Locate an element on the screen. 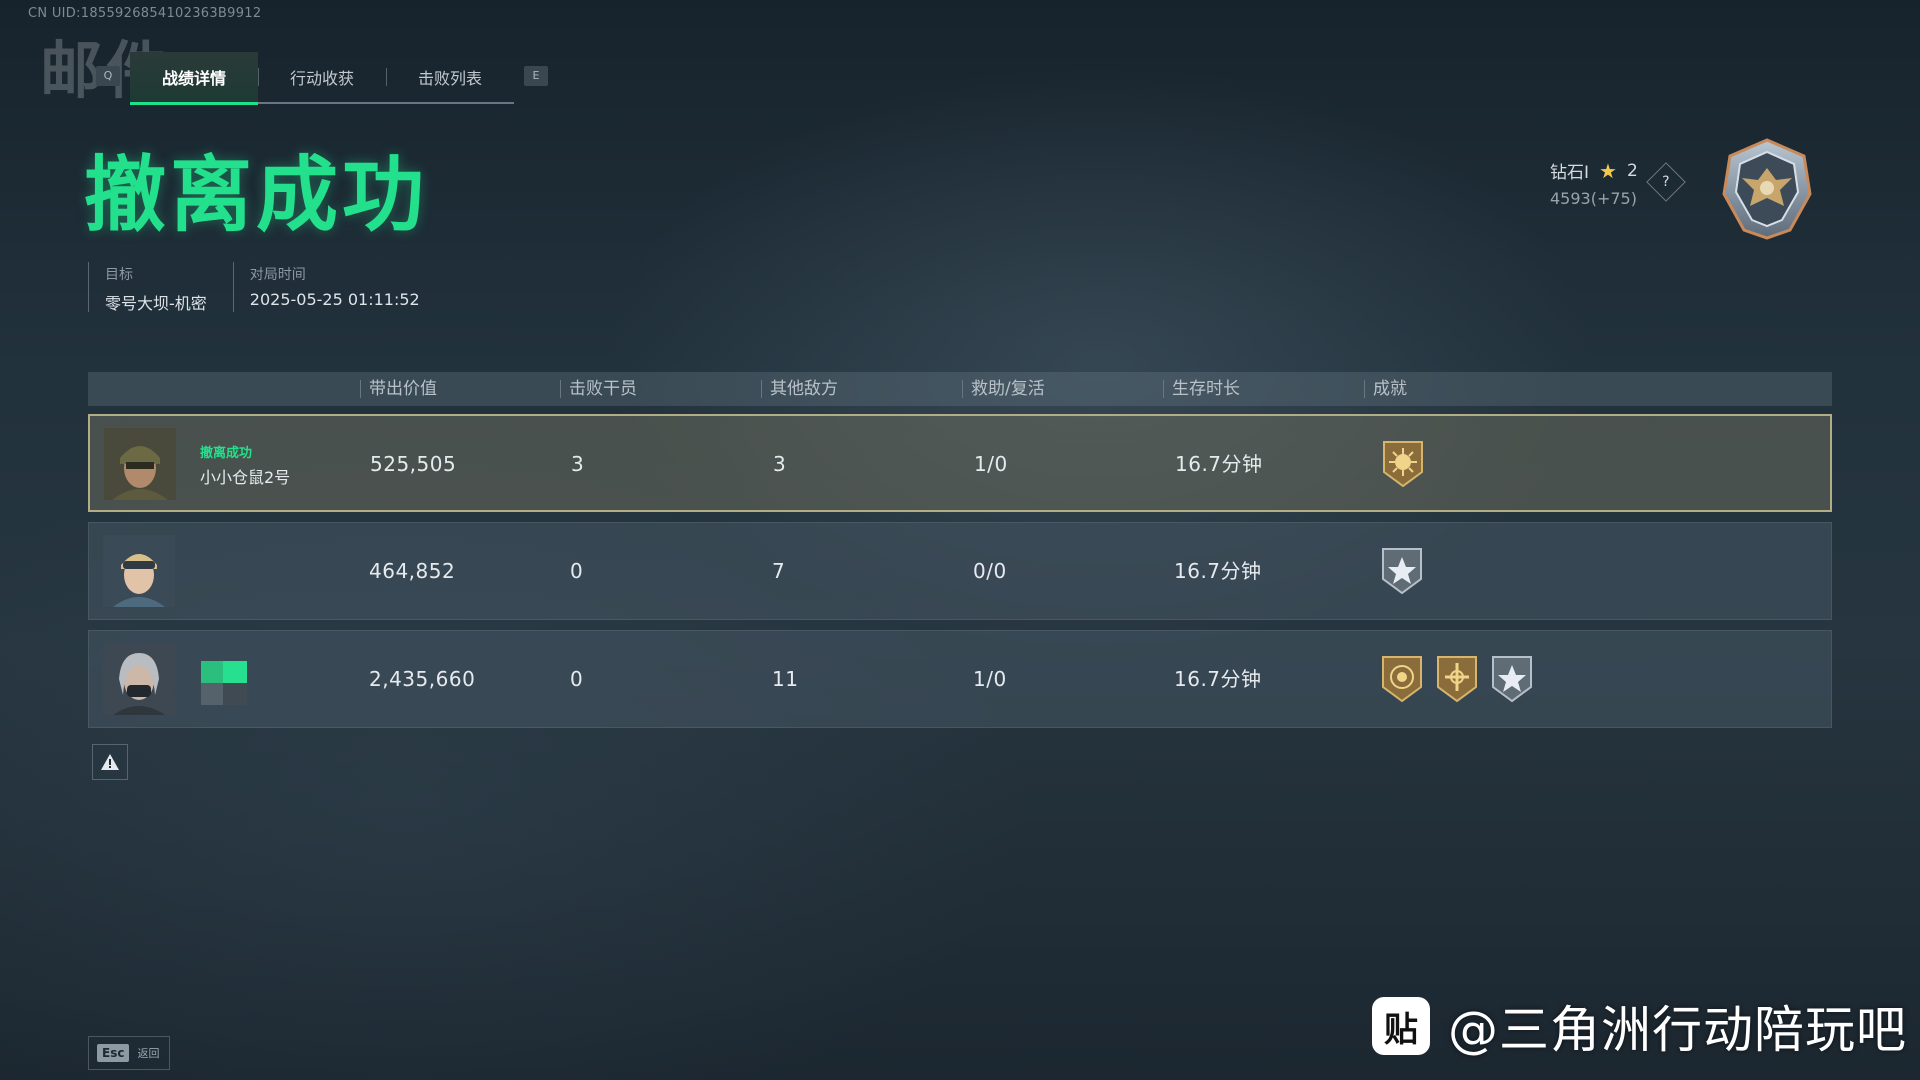 This screenshot has height=1080, width=1920. tabs: 战绩详情 行动收获 击败列表 is located at coordinates (322, 78).